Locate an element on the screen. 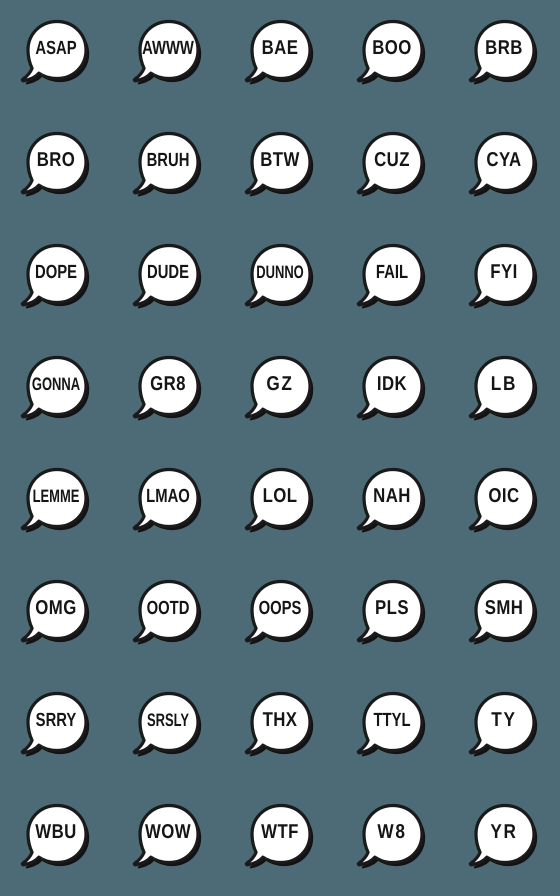 The height and width of the screenshot is (896, 560). sticker-boo: BOO is located at coordinates (392, 56).